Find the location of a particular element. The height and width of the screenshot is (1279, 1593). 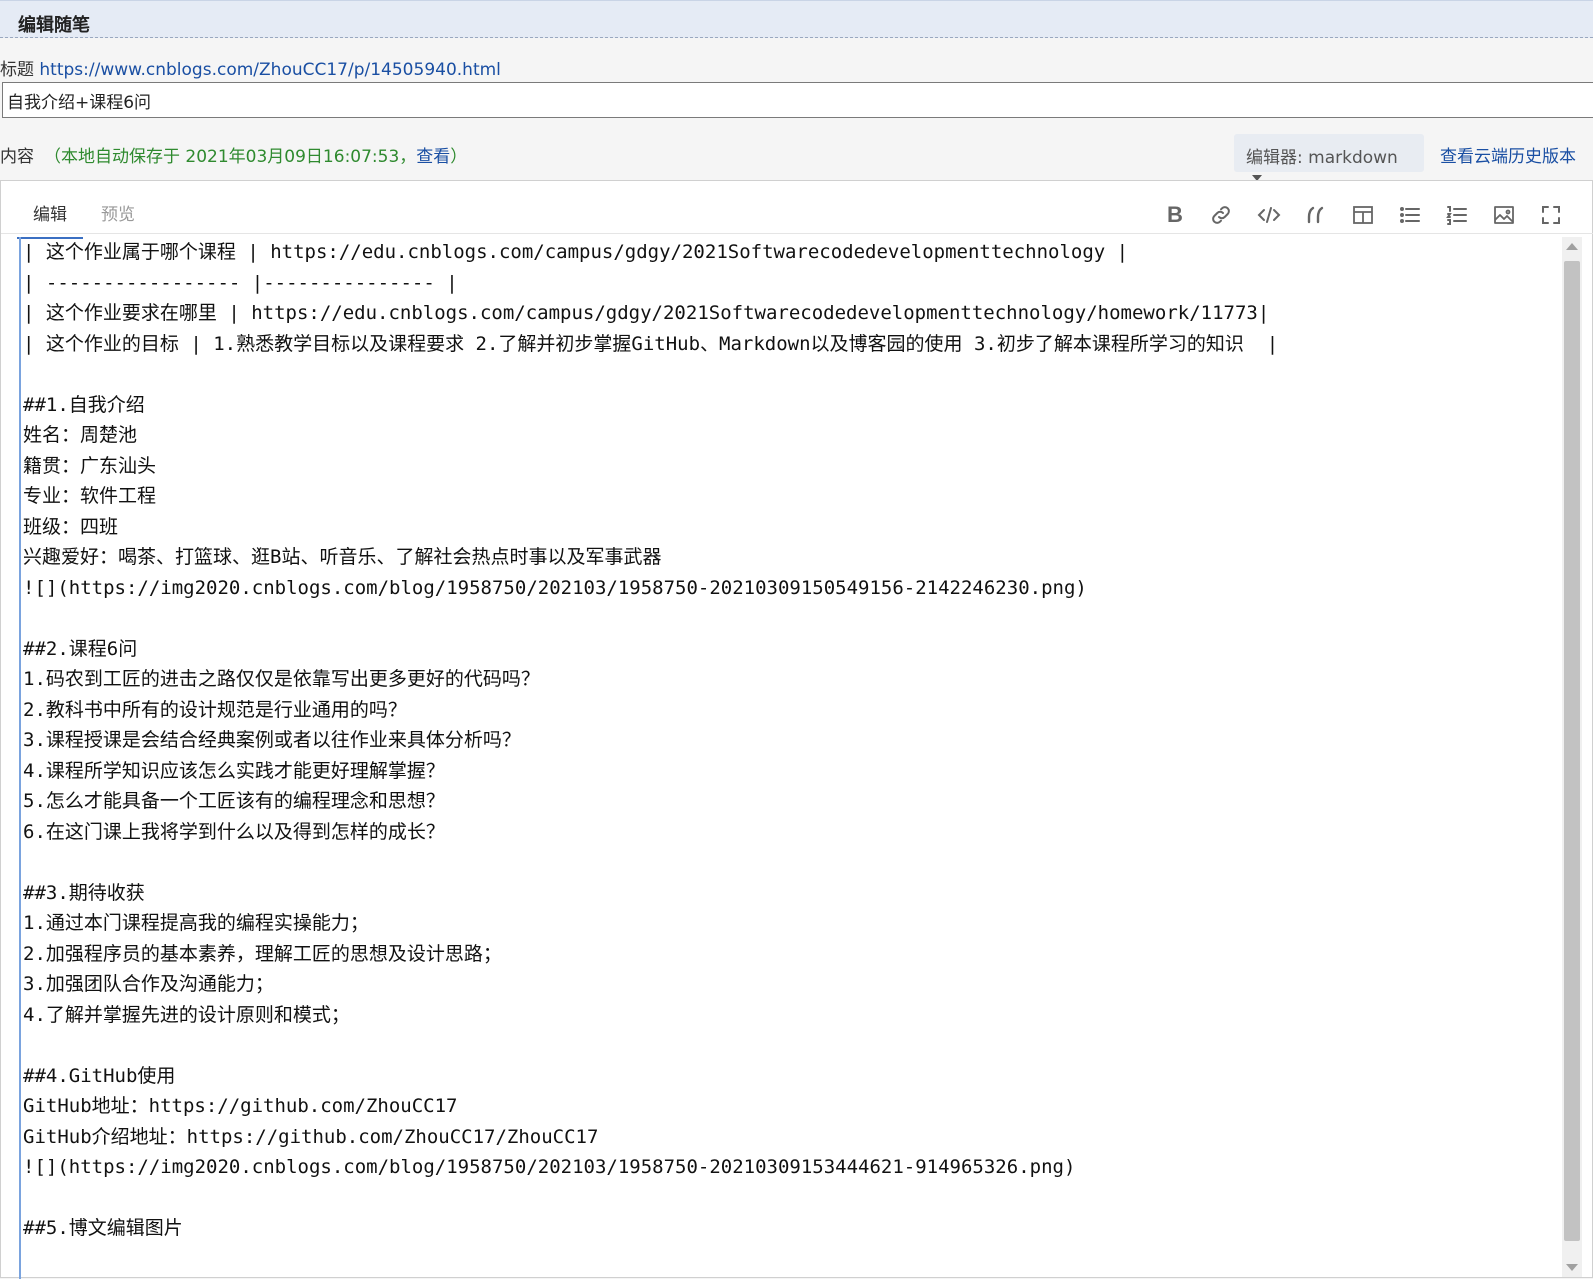

autosave-view-link: 查看 is located at coordinates (433, 157).